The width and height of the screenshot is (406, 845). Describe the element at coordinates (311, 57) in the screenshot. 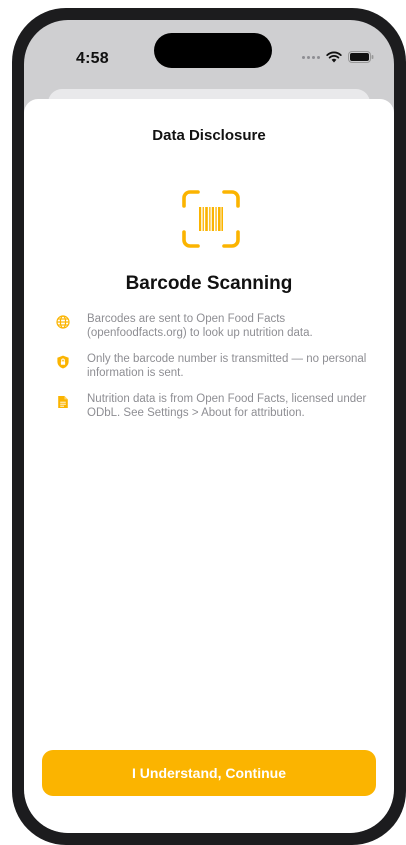

I see `signal-icon` at that location.